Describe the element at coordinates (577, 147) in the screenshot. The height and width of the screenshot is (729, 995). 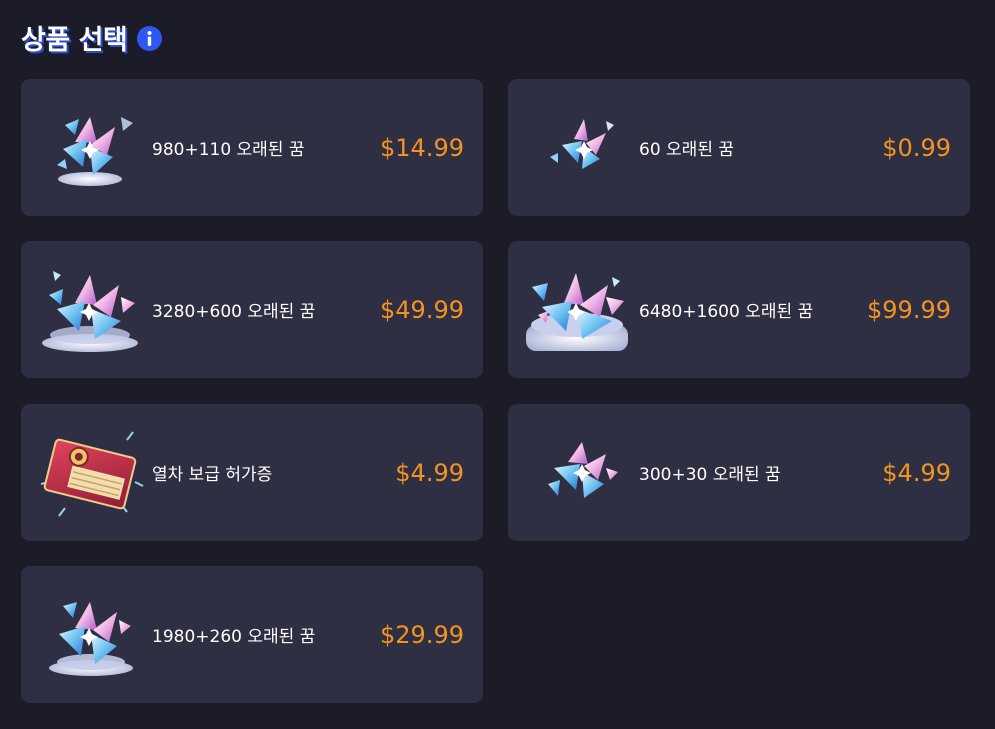
I see `dream-crystal-small-icon` at that location.